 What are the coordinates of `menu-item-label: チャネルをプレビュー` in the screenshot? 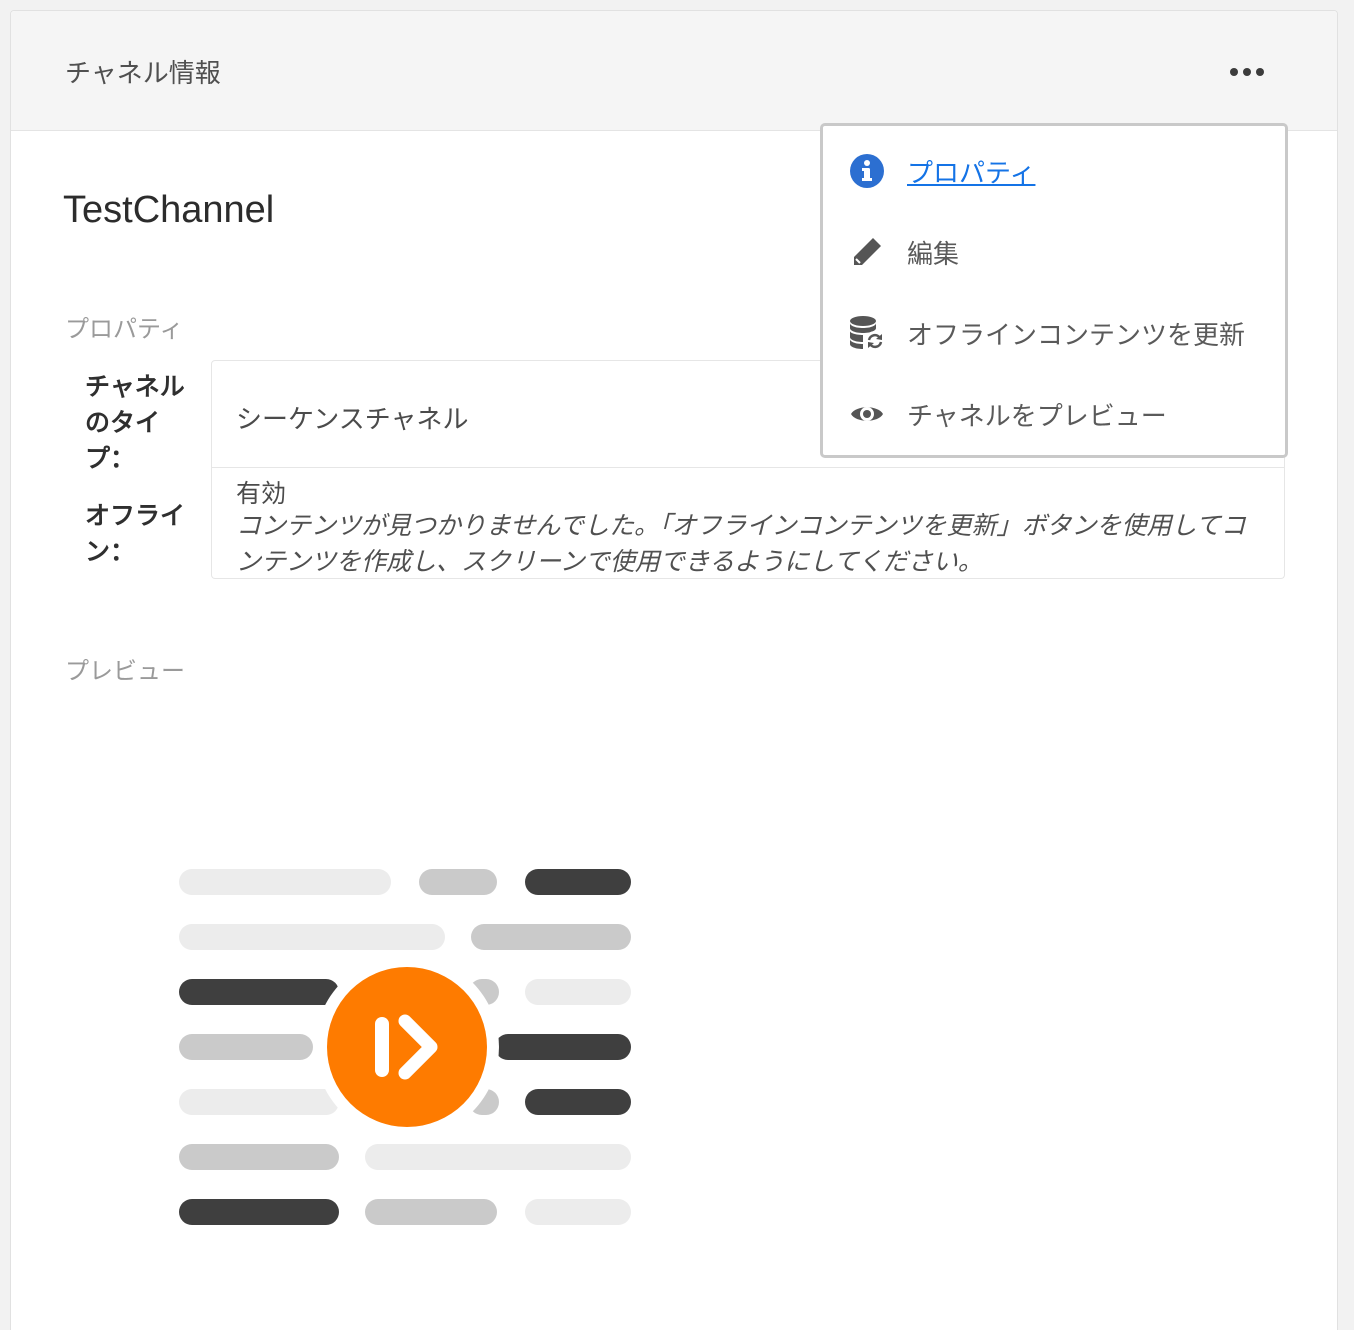 It's located at (1037, 416).